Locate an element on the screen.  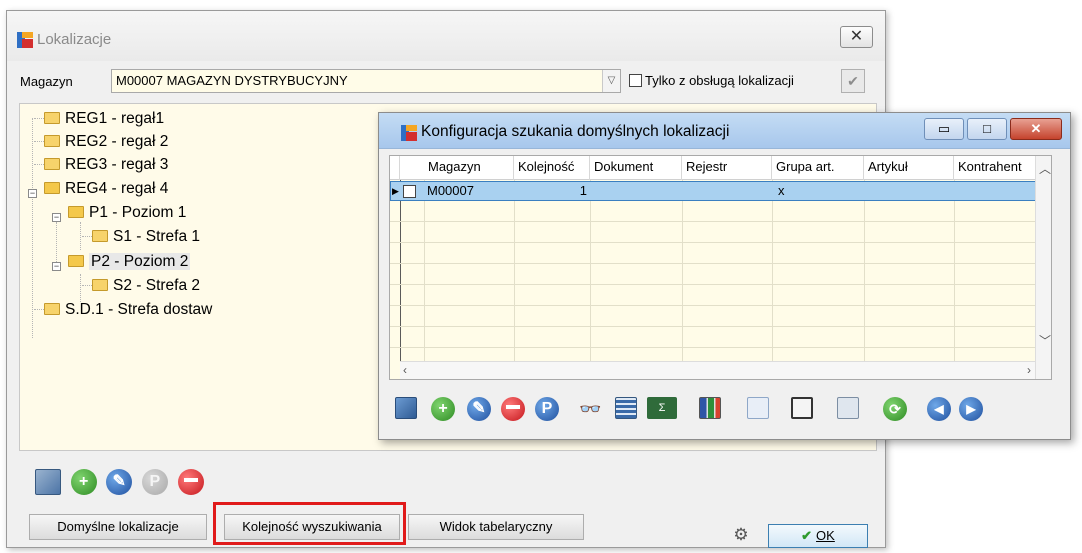
default-locations-button: Domyślne lokalizacje is located at coordinates (118, 527).